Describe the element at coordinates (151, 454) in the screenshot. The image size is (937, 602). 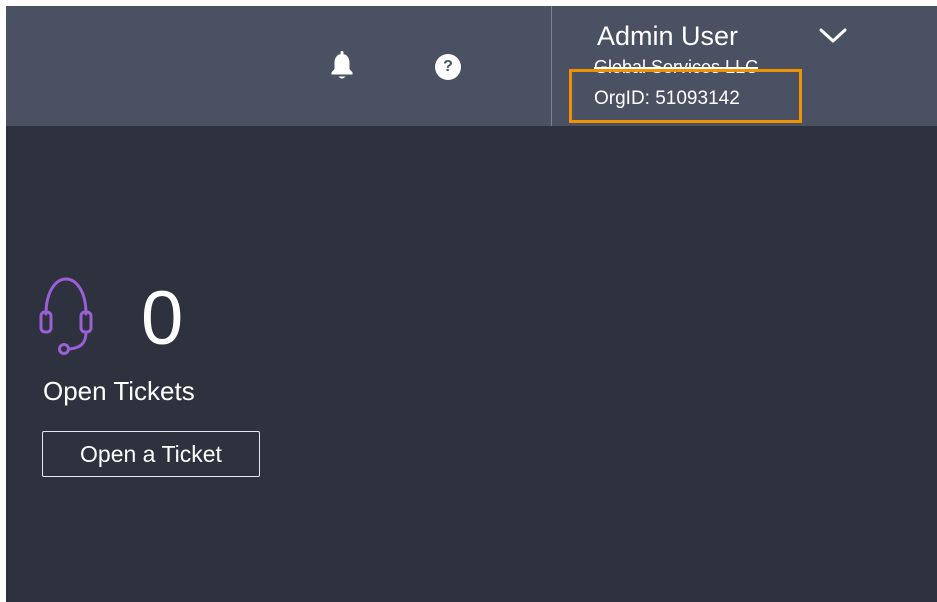
I see `open-ticket-button: Open a Ticket` at that location.